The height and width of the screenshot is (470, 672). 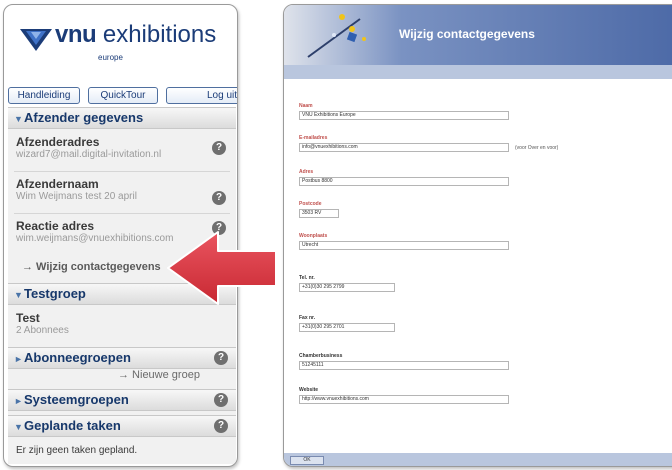 I want to click on naam-input: VNU Exhibitions Europe, so click(x=404, y=115).